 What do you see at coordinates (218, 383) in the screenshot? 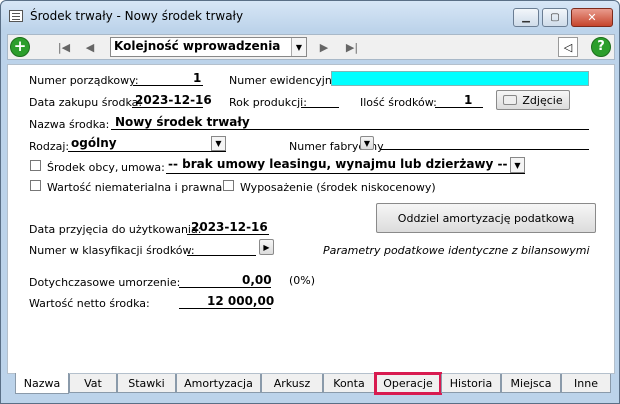
I see `tab-amortyzacja: Amortyzacja` at bounding box center [218, 383].